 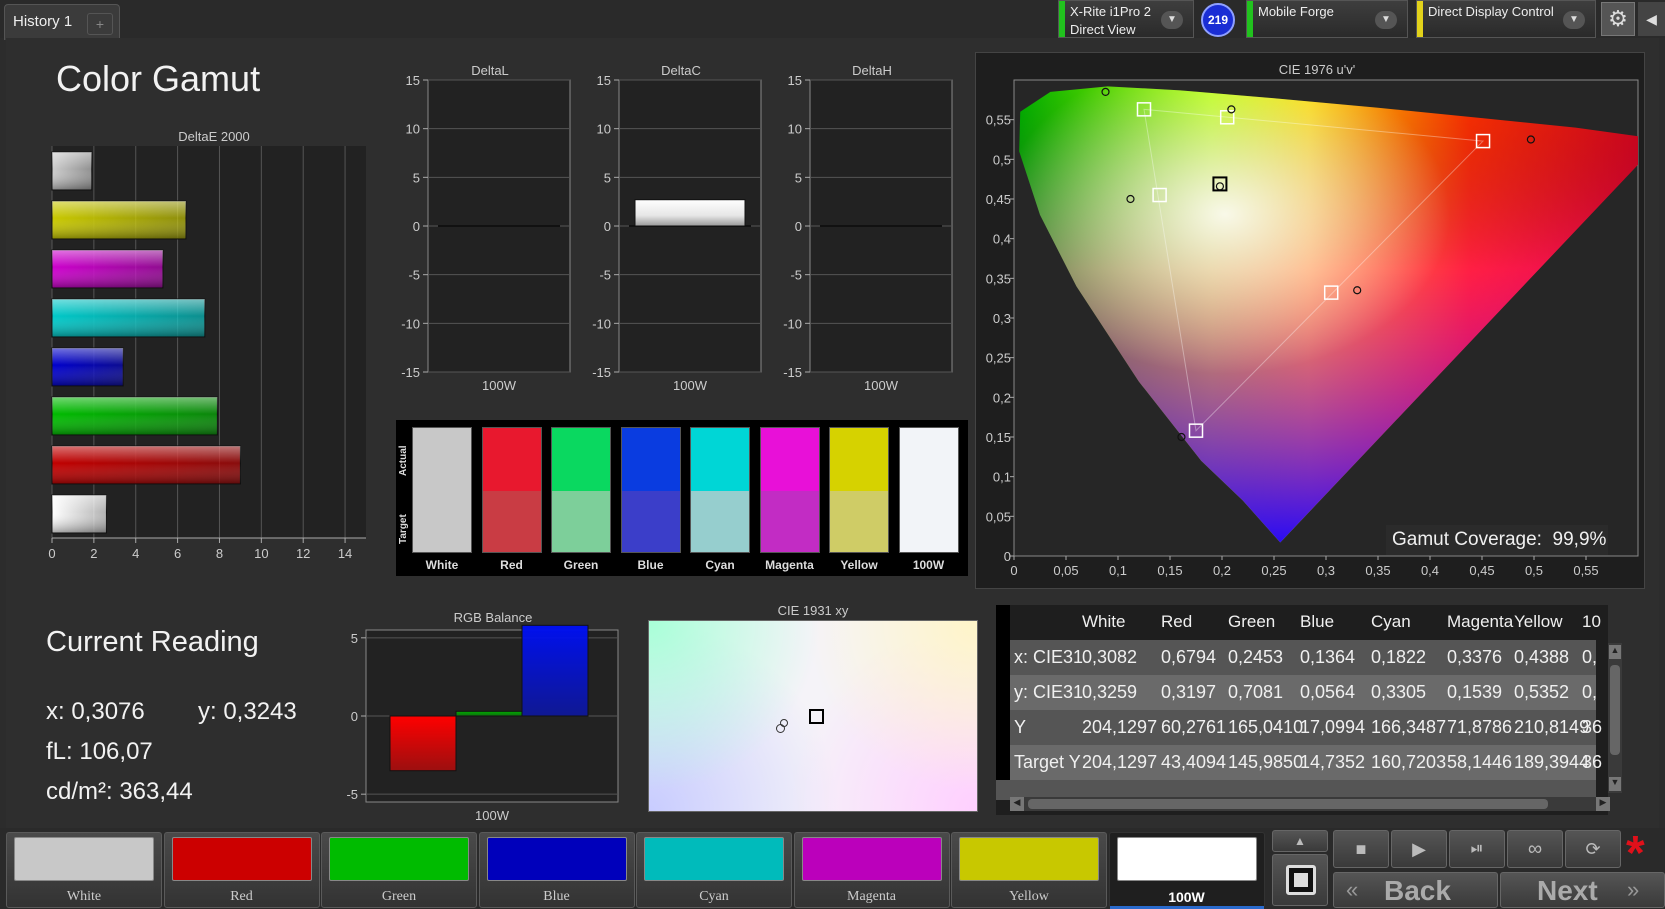 I want to click on meter-selector: X-Rite i1Pro 2 Direct View ▼, so click(x=1126, y=19).